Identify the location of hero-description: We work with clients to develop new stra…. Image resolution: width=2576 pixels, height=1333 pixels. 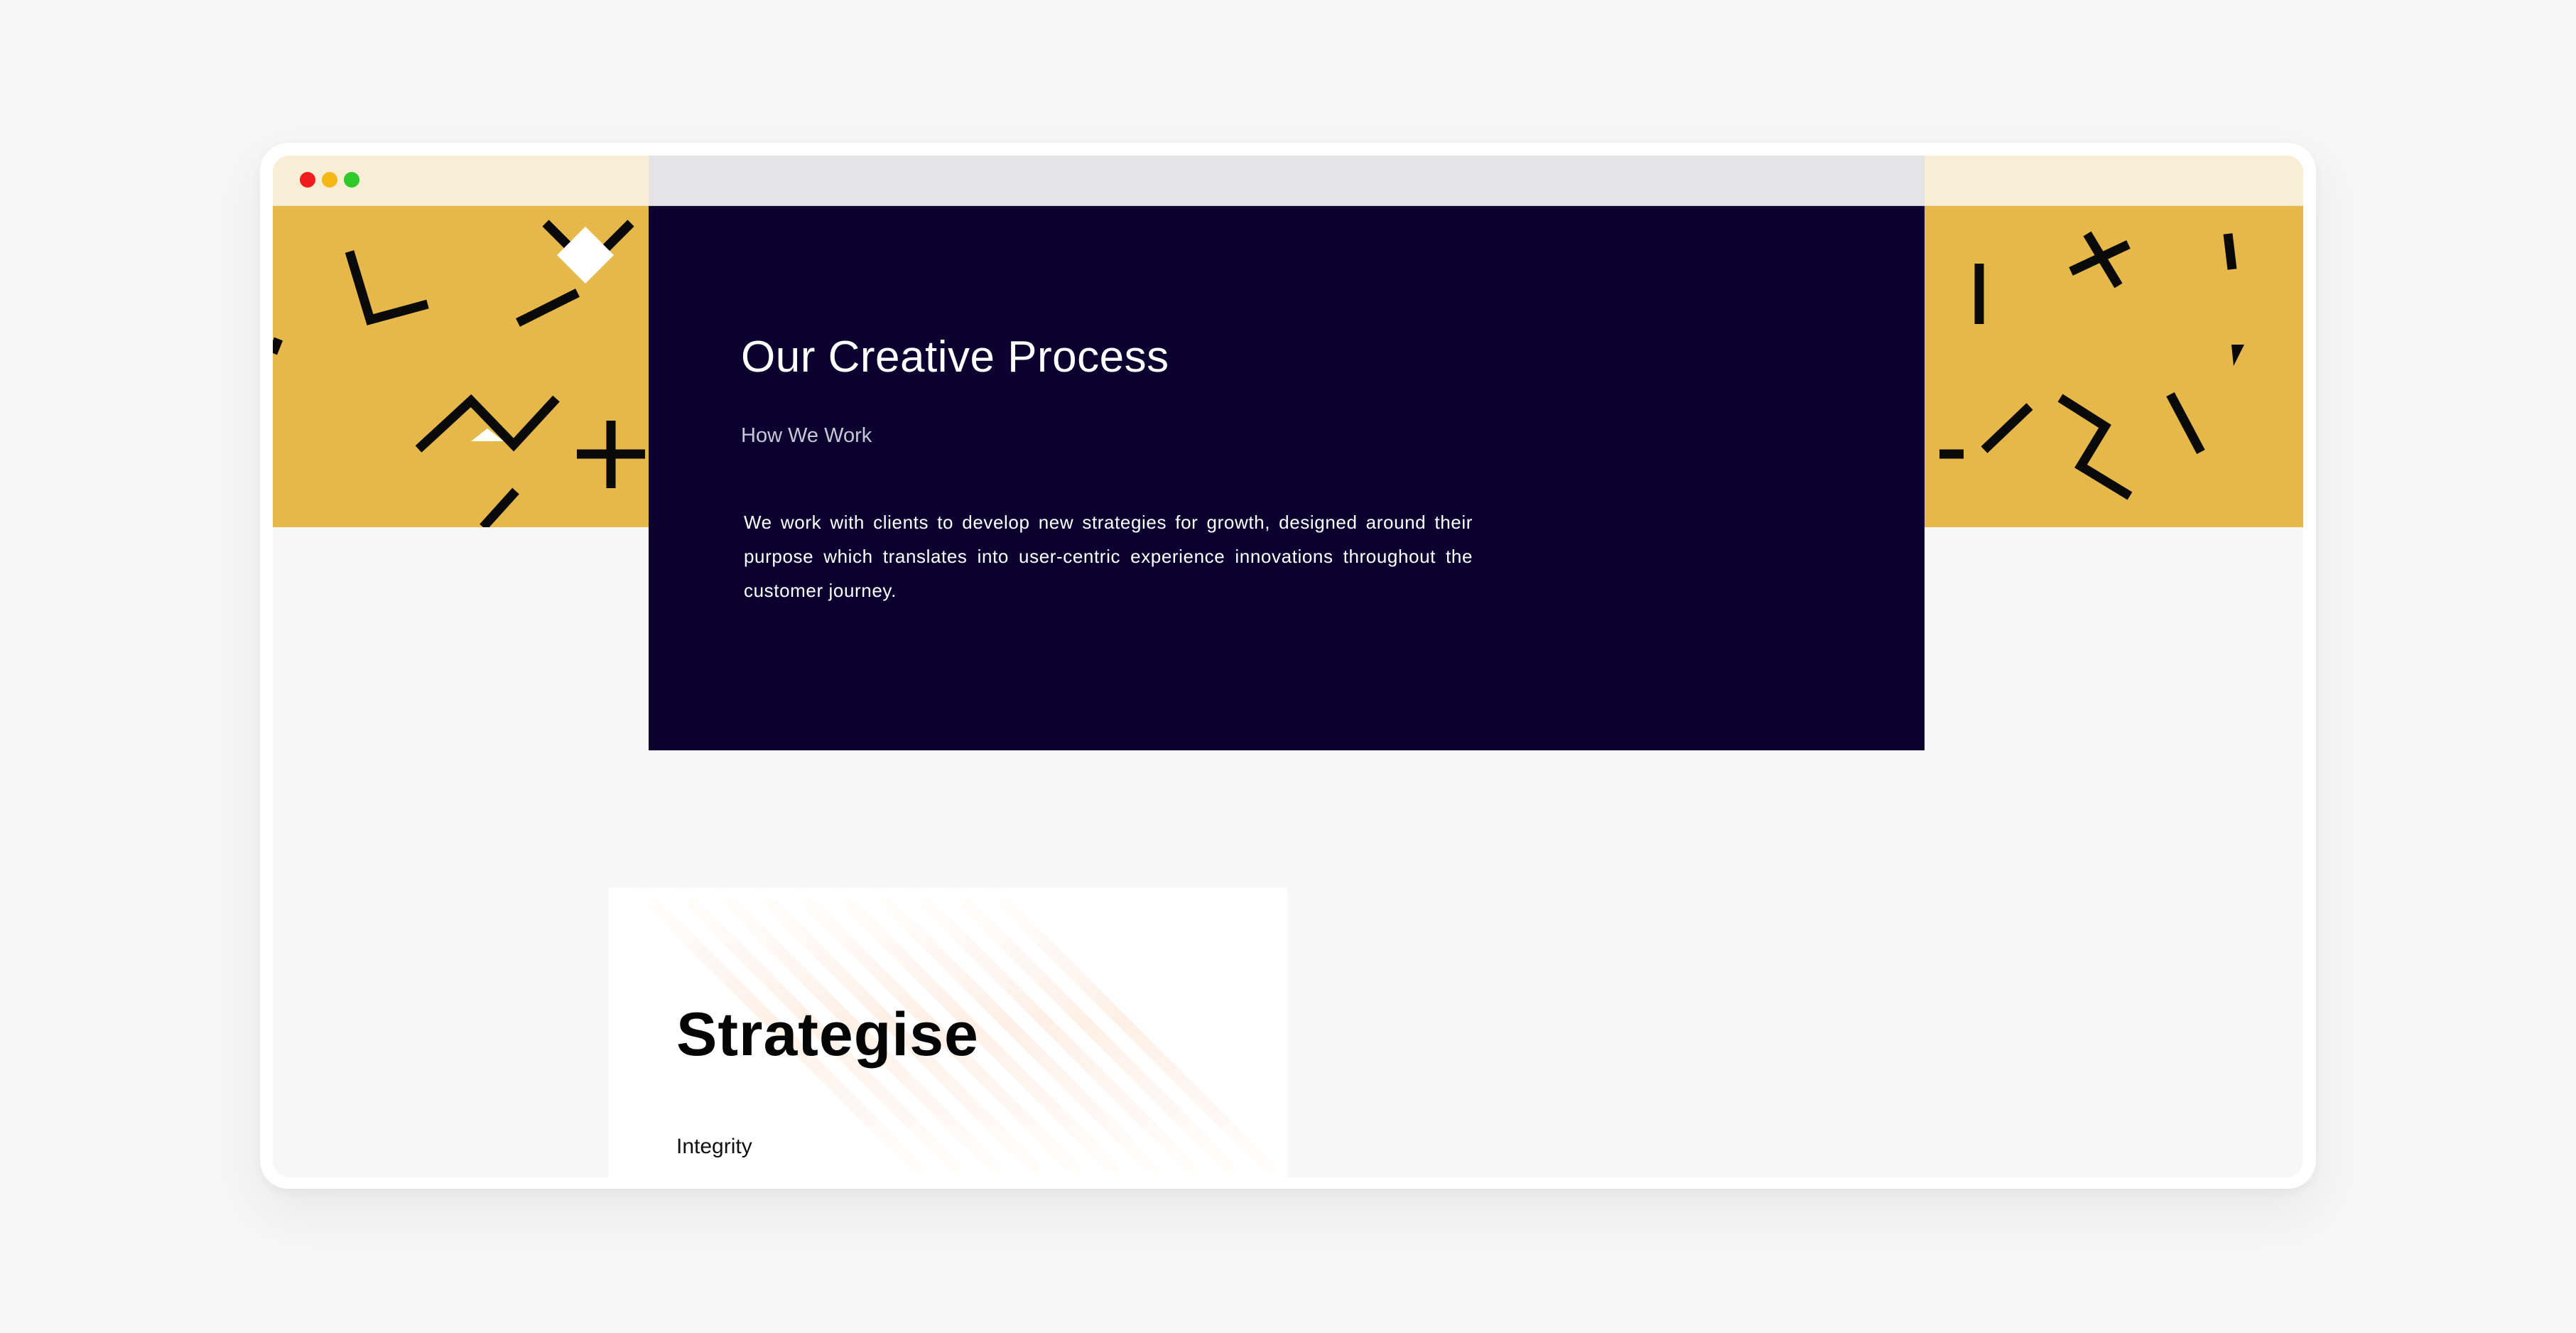
(1108, 556).